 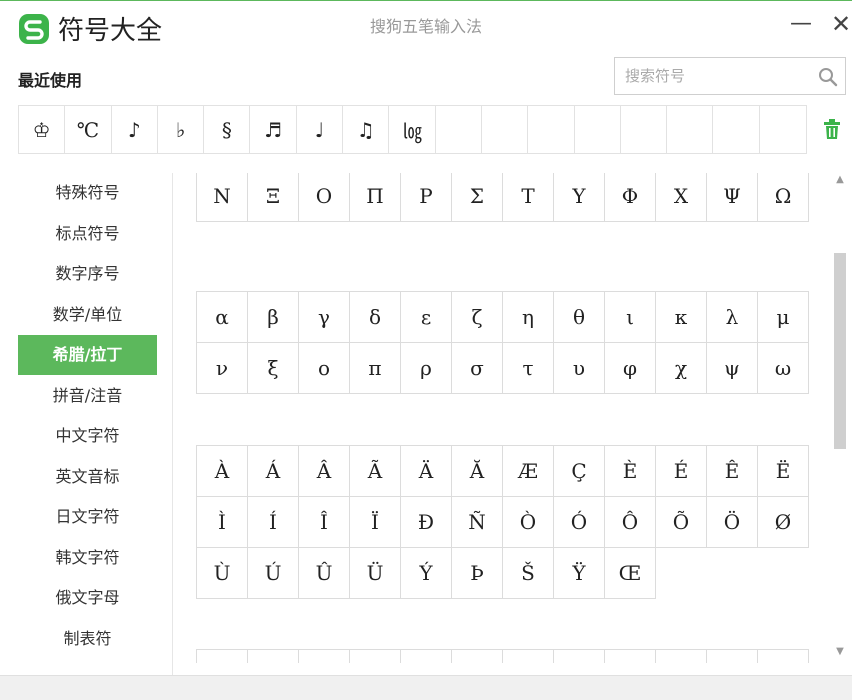 I want to click on symbol-cell: ψ, so click(x=732, y=368).